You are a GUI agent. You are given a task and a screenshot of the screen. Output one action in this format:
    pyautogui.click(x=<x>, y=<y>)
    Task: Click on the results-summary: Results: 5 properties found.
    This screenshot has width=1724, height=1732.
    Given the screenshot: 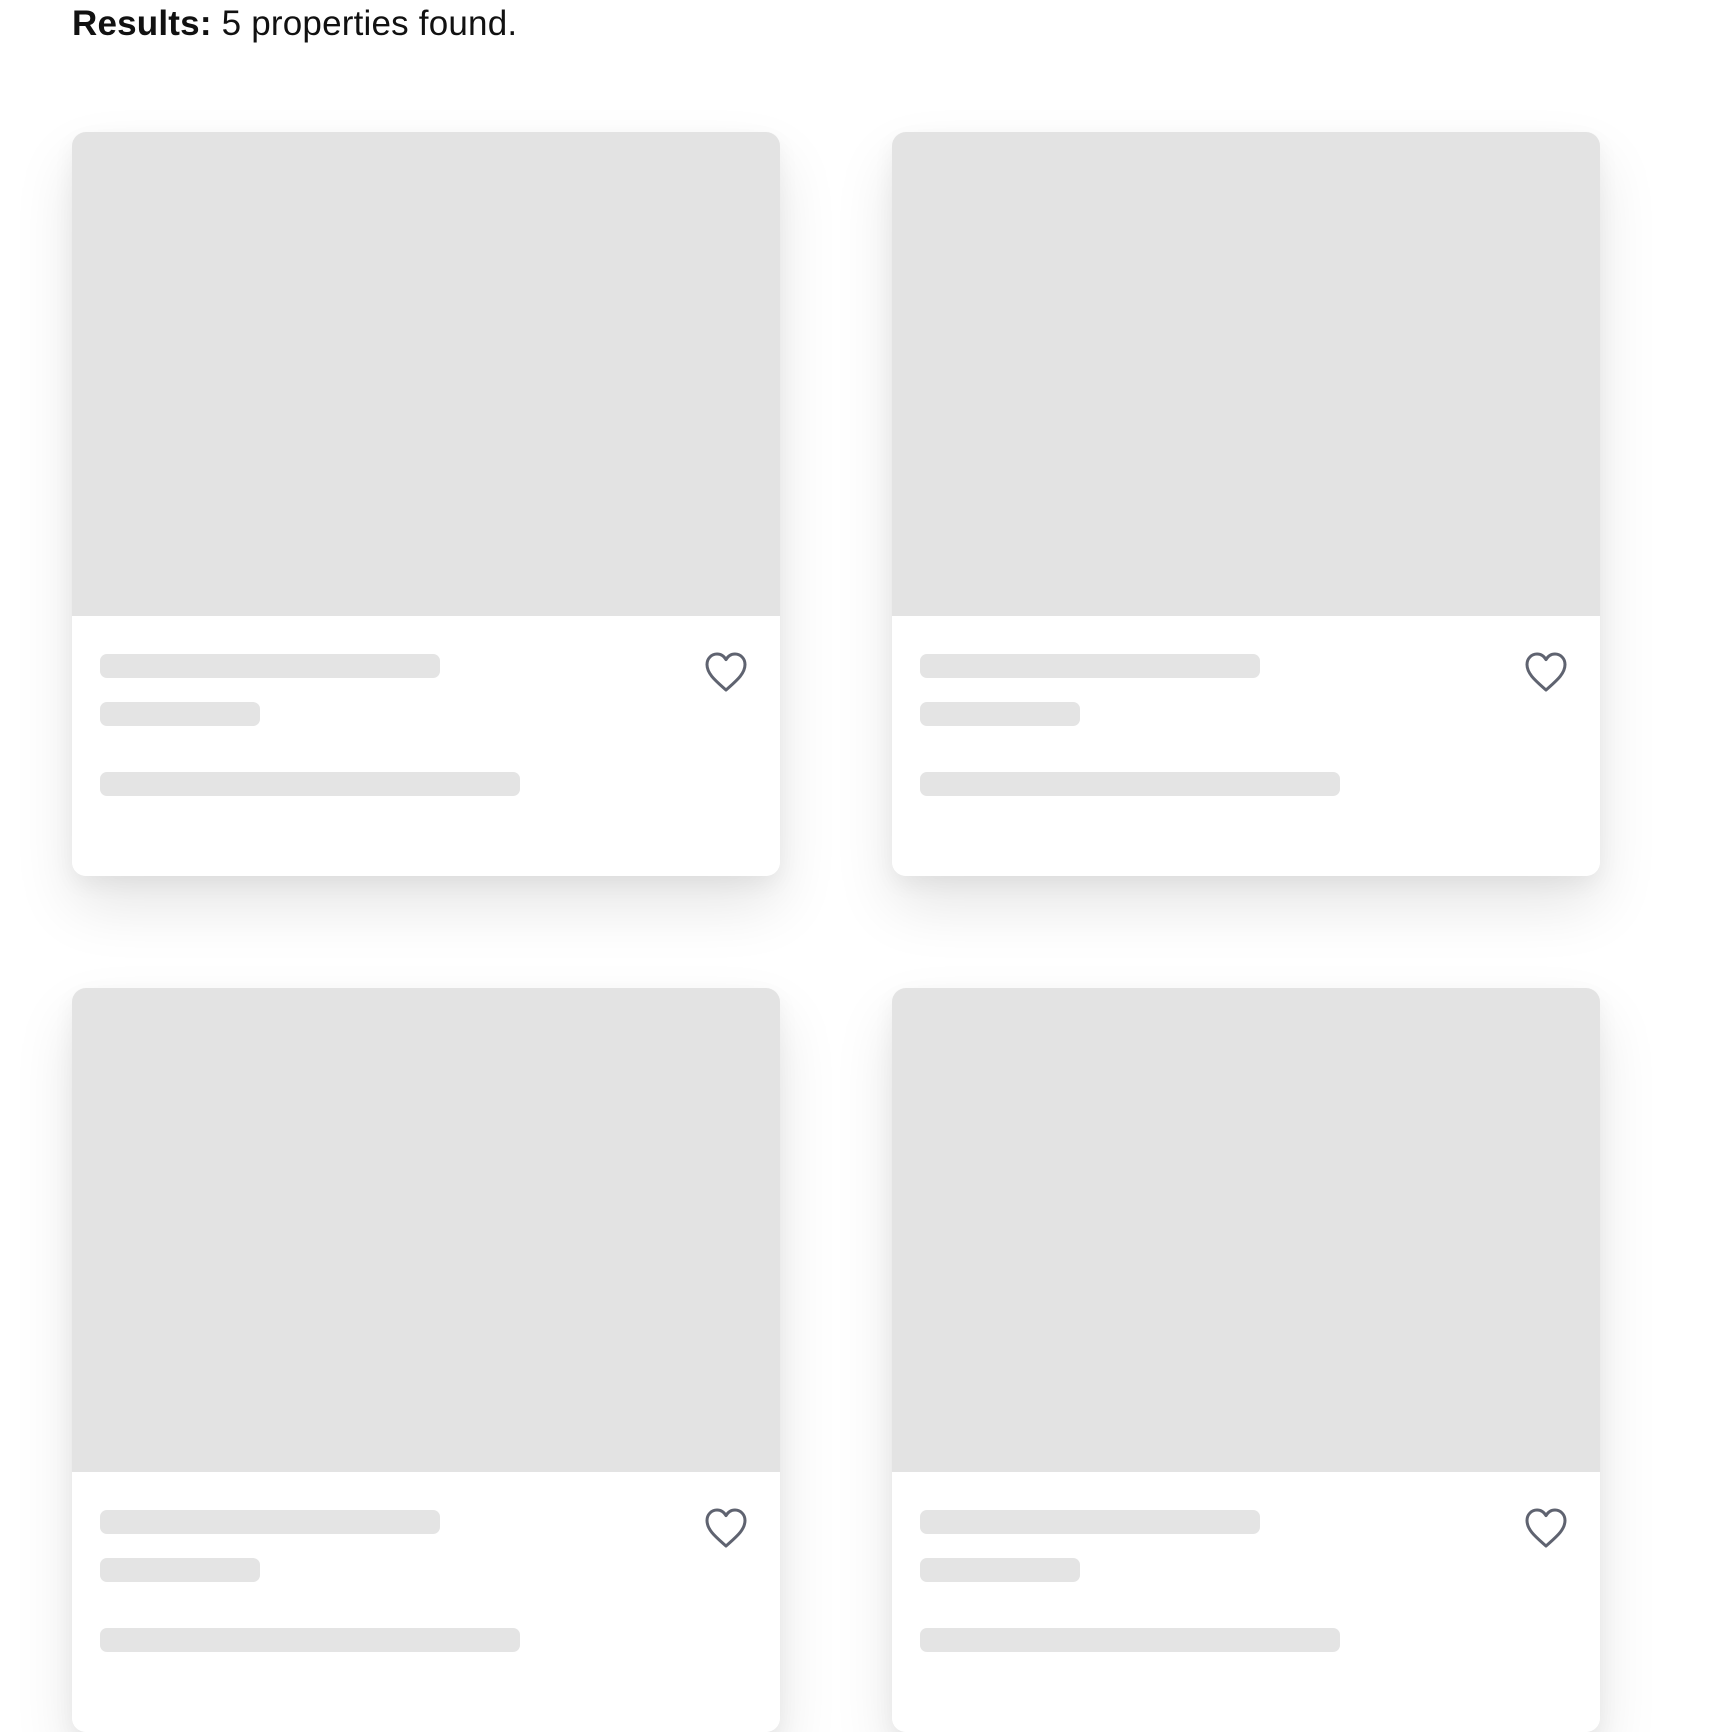 What is the action you would take?
    pyautogui.click(x=294, y=24)
    